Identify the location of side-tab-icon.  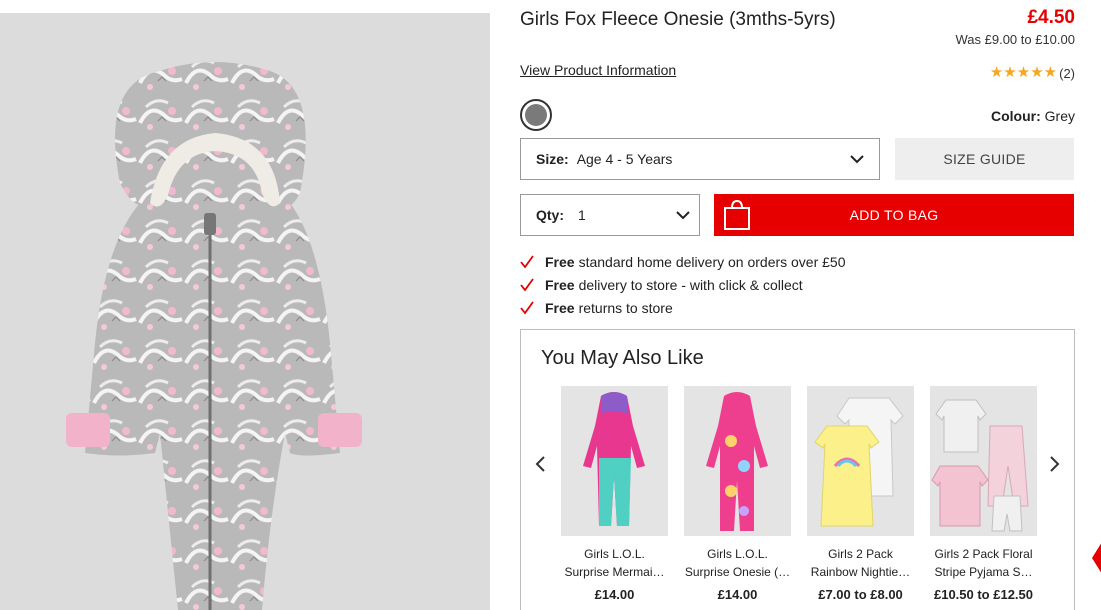
(1096, 558).